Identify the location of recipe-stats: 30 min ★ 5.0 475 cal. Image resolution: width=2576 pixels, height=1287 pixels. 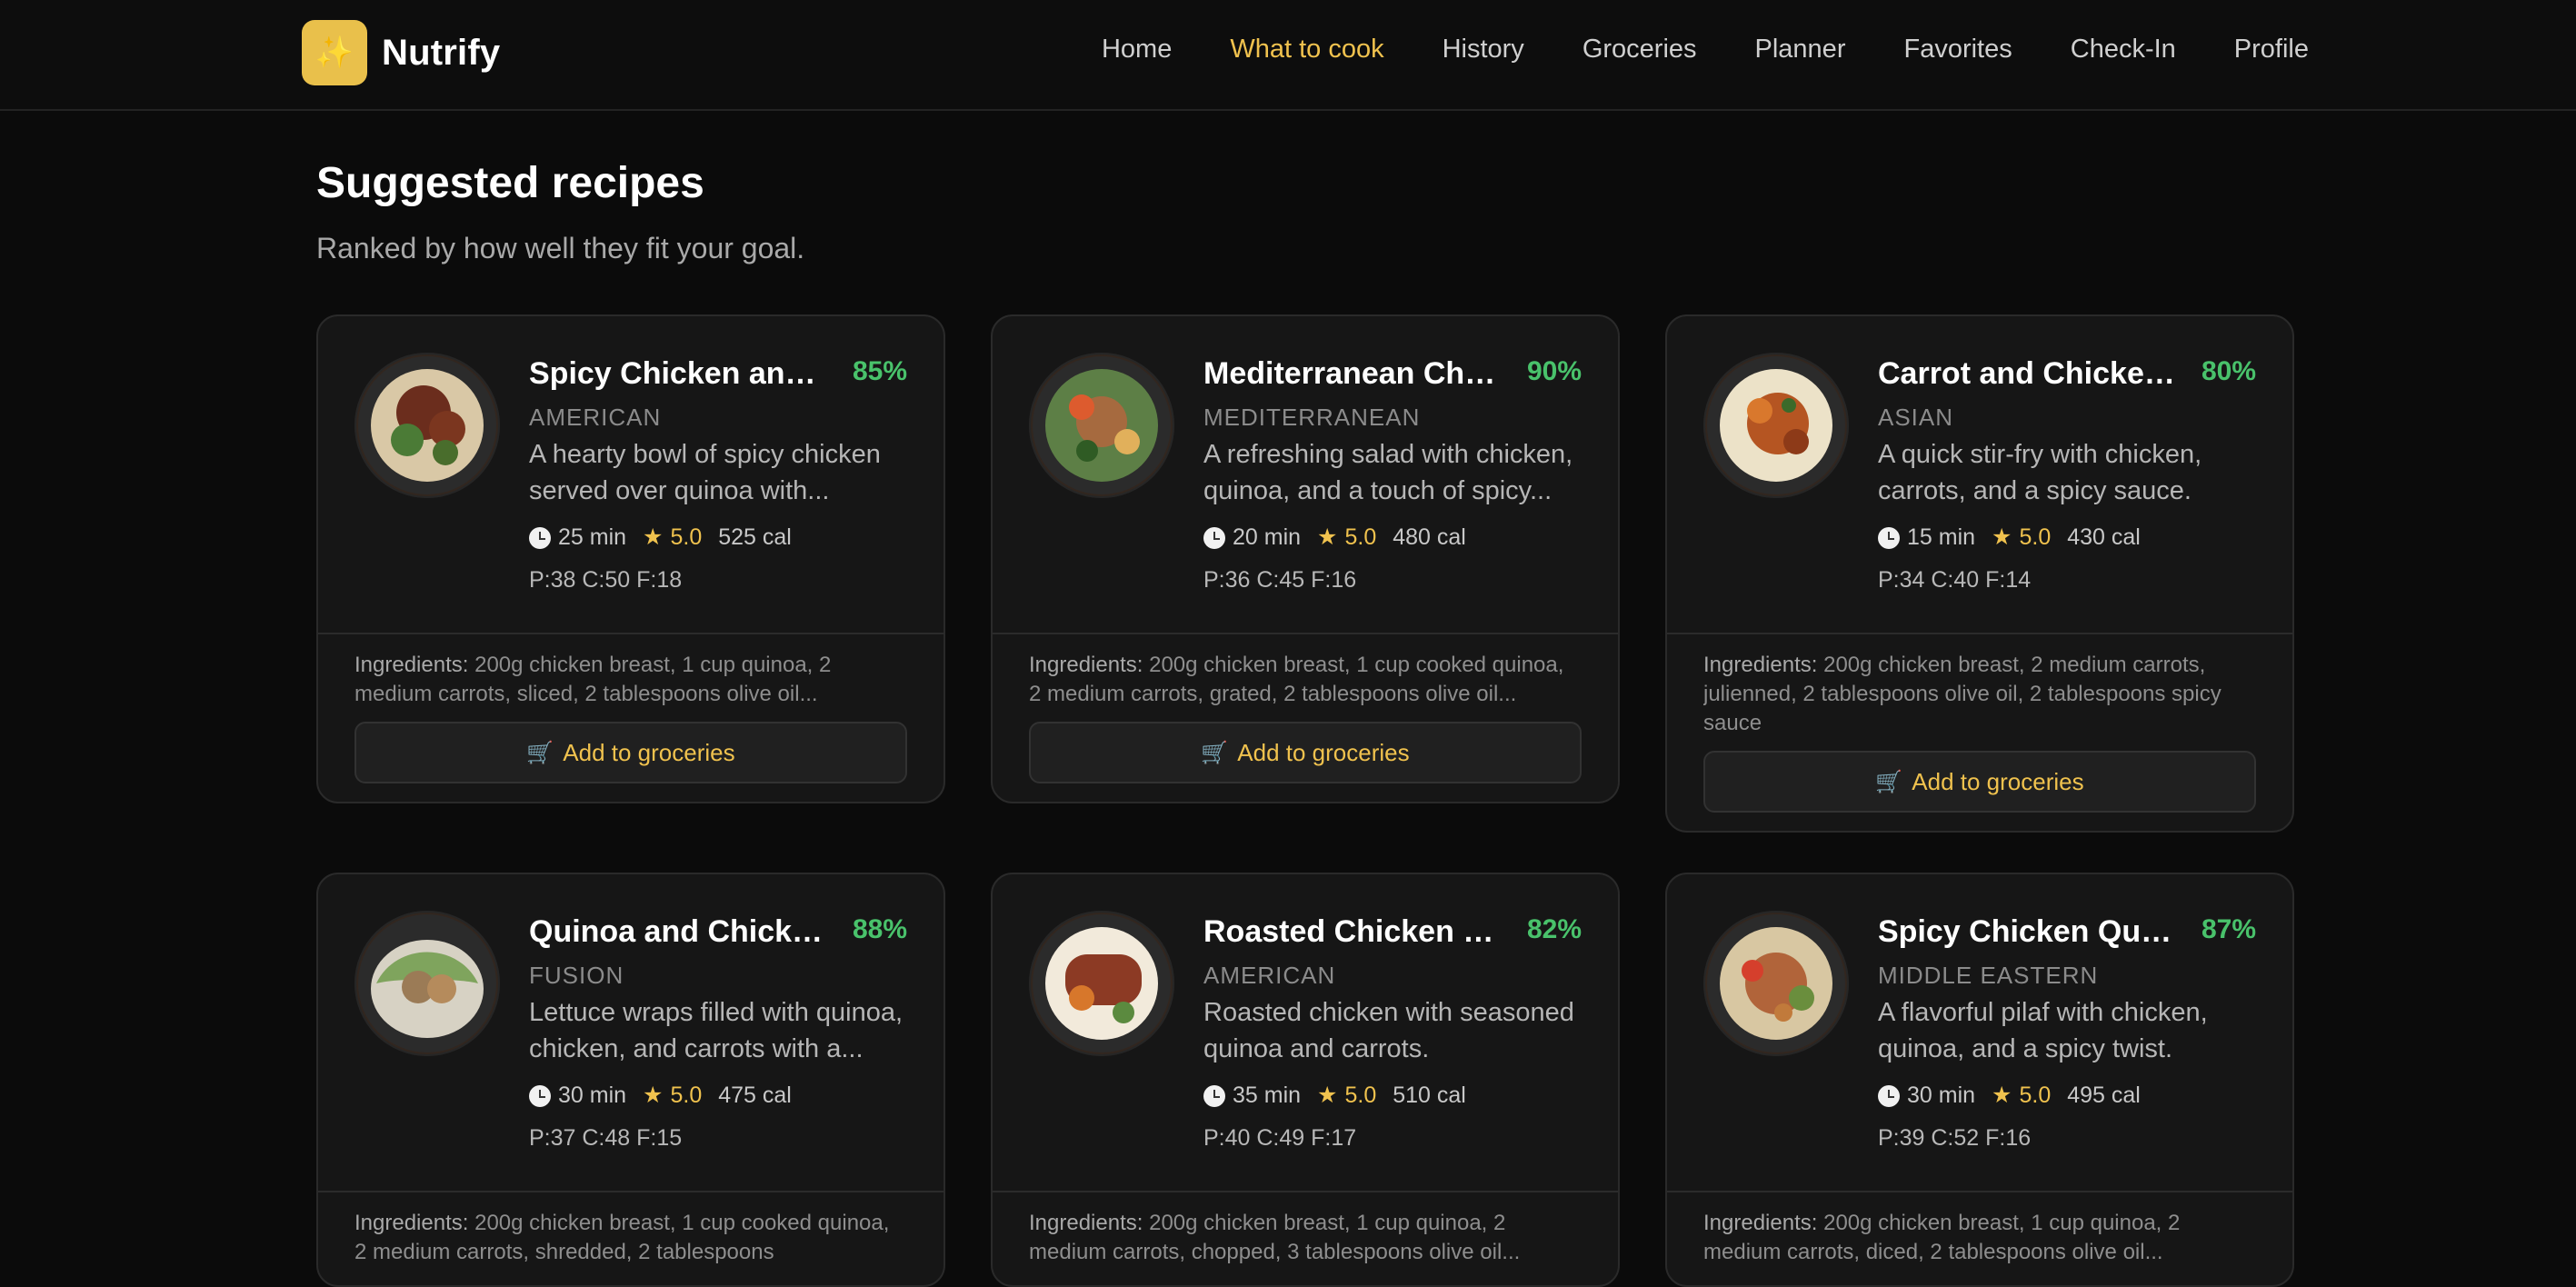
(660, 1096).